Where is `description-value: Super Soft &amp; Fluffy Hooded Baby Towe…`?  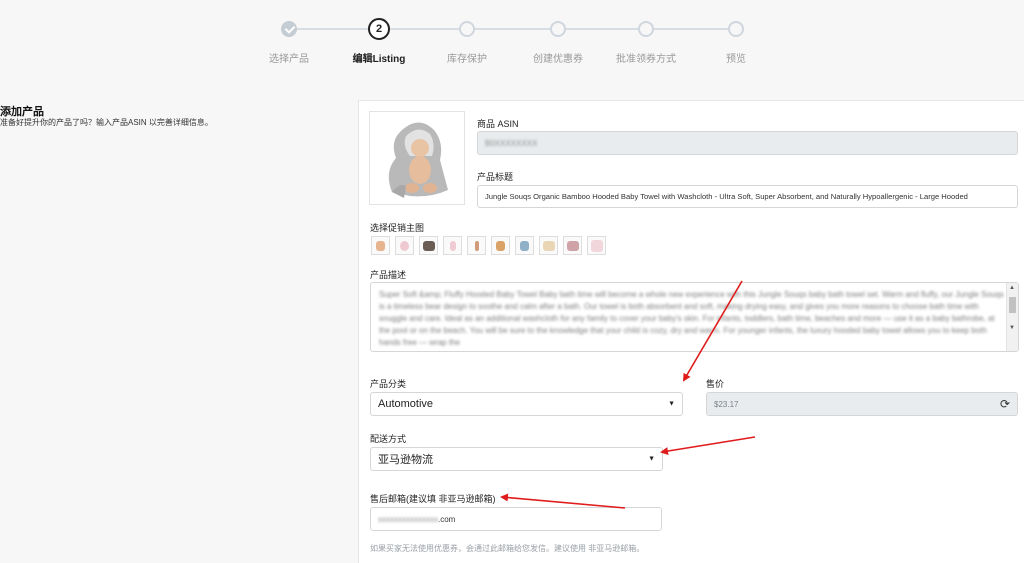 description-value: Super Soft &amp; Fluffy Hooded Baby Towe… is located at coordinates (691, 318).